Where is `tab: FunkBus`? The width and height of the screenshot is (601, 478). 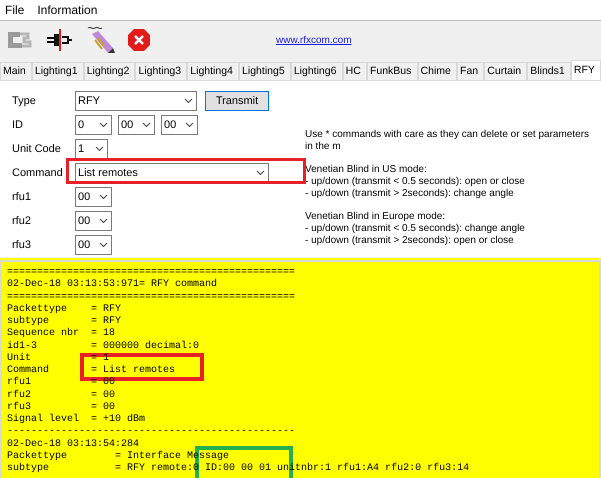 tab: FunkBus is located at coordinates (392, 71).